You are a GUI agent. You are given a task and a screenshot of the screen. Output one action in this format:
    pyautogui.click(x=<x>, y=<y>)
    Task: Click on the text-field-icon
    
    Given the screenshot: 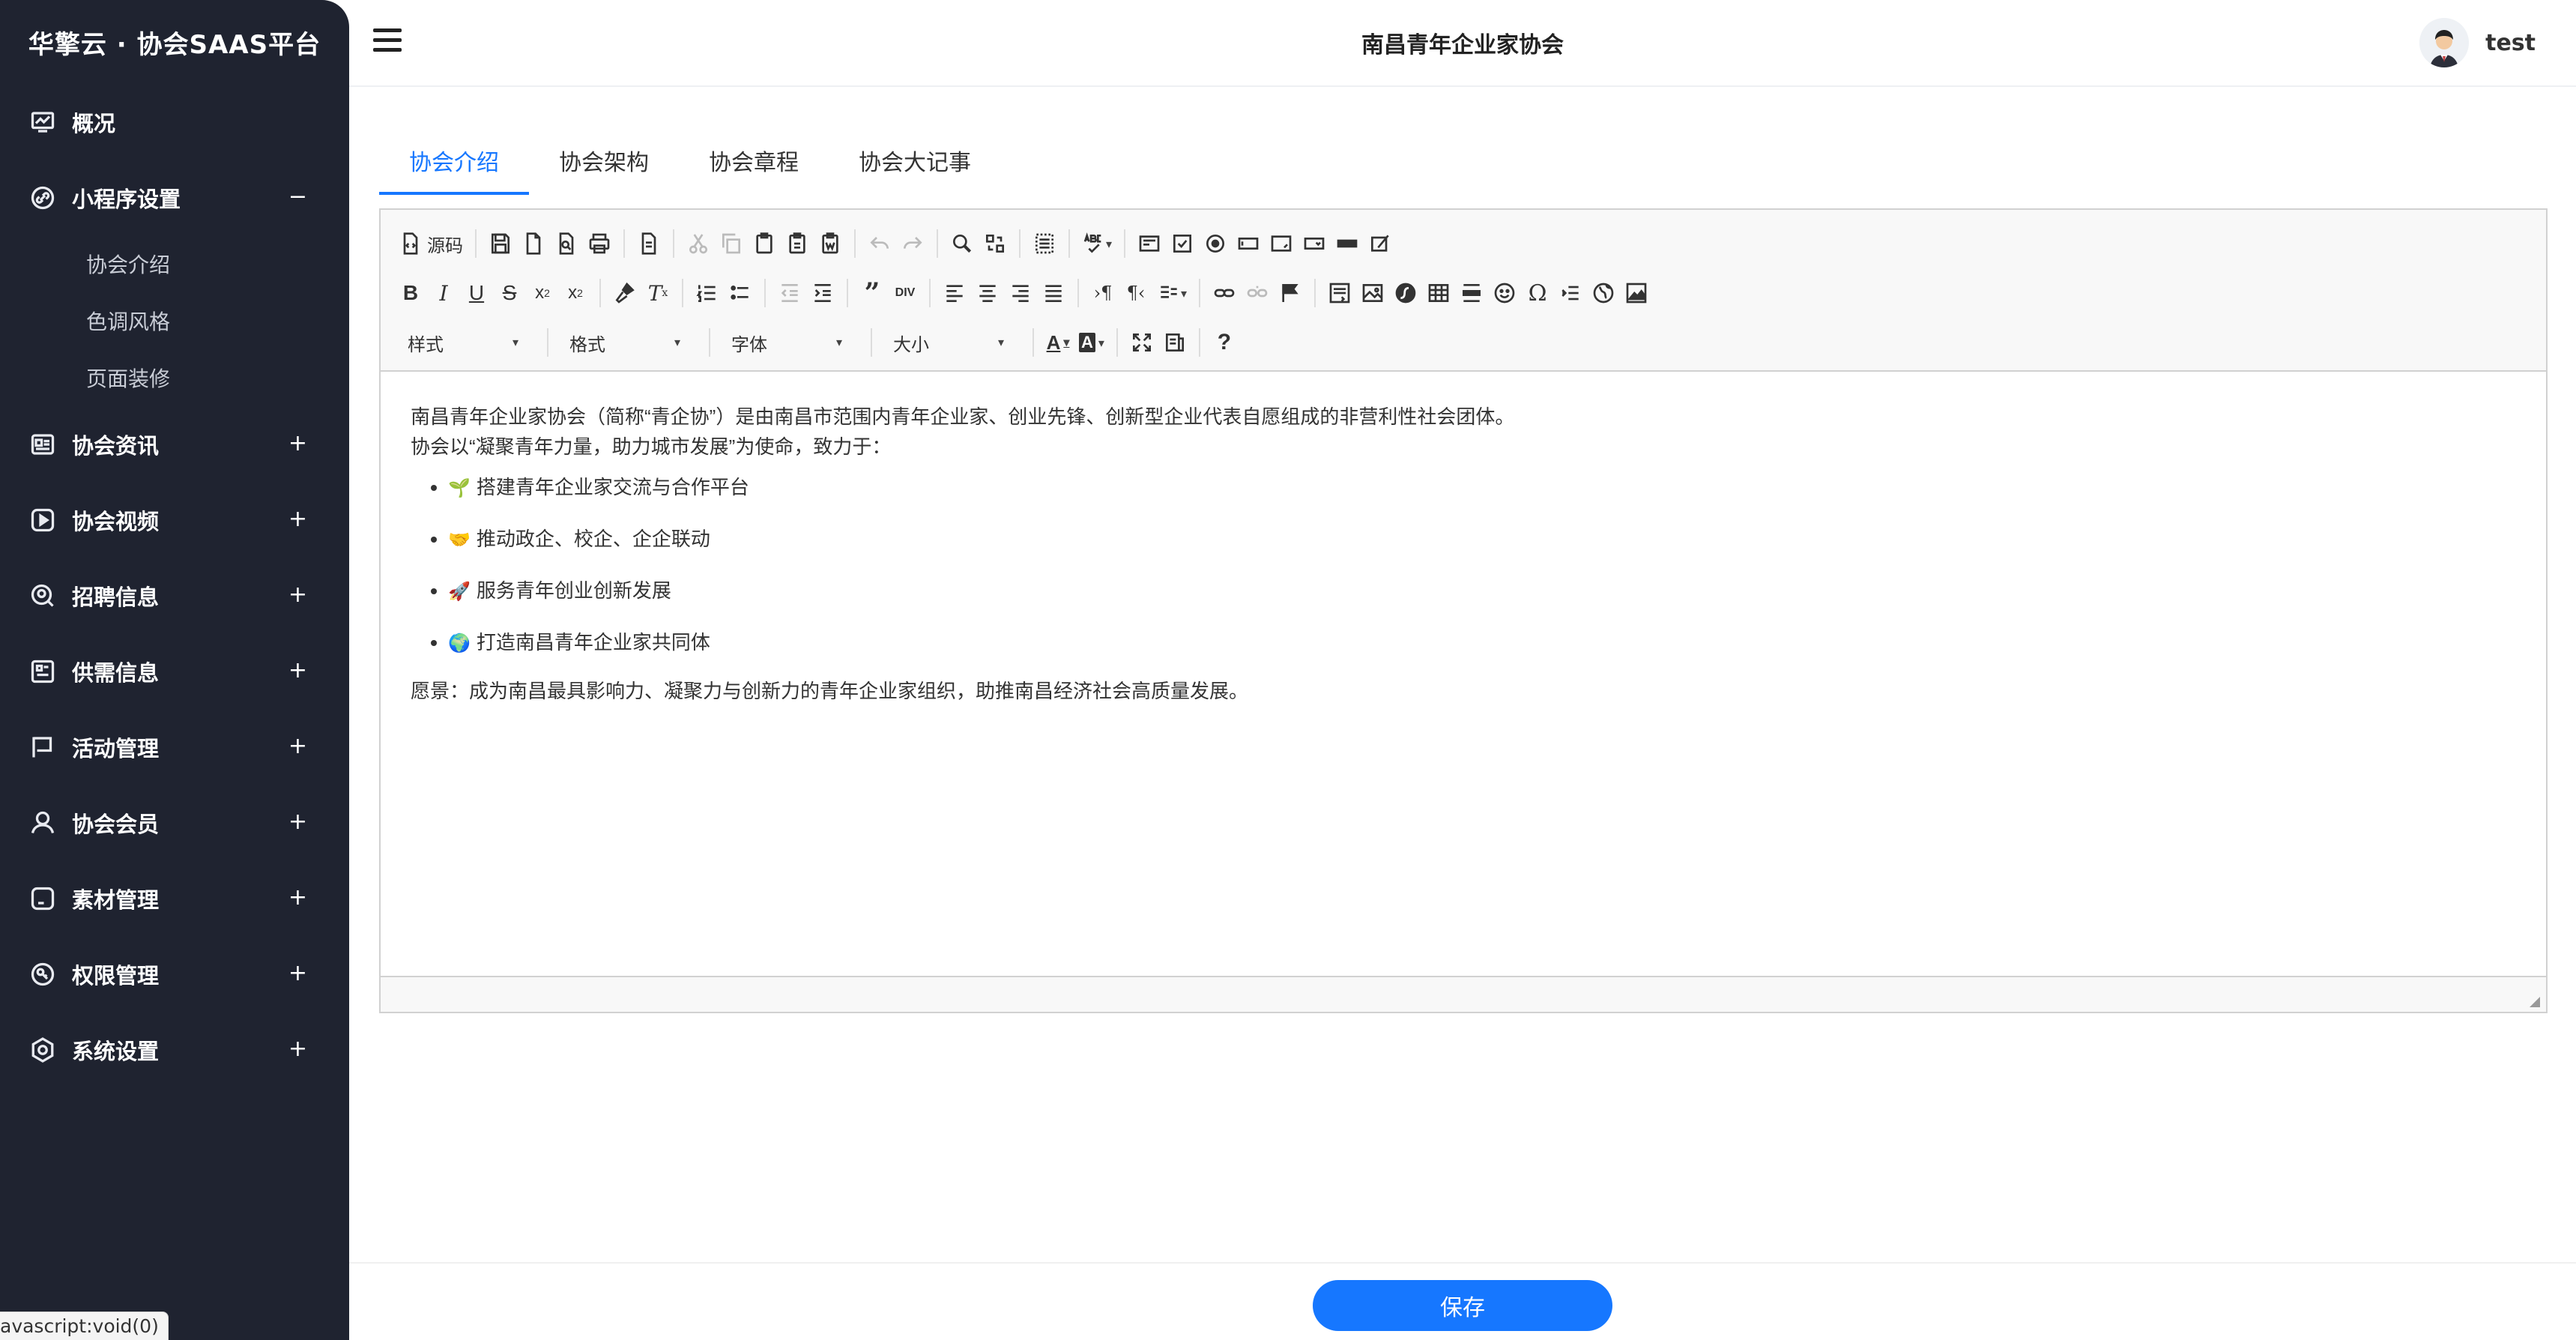 What is the action you would take?
    pyautogui.click(x=1248, y=243)
    